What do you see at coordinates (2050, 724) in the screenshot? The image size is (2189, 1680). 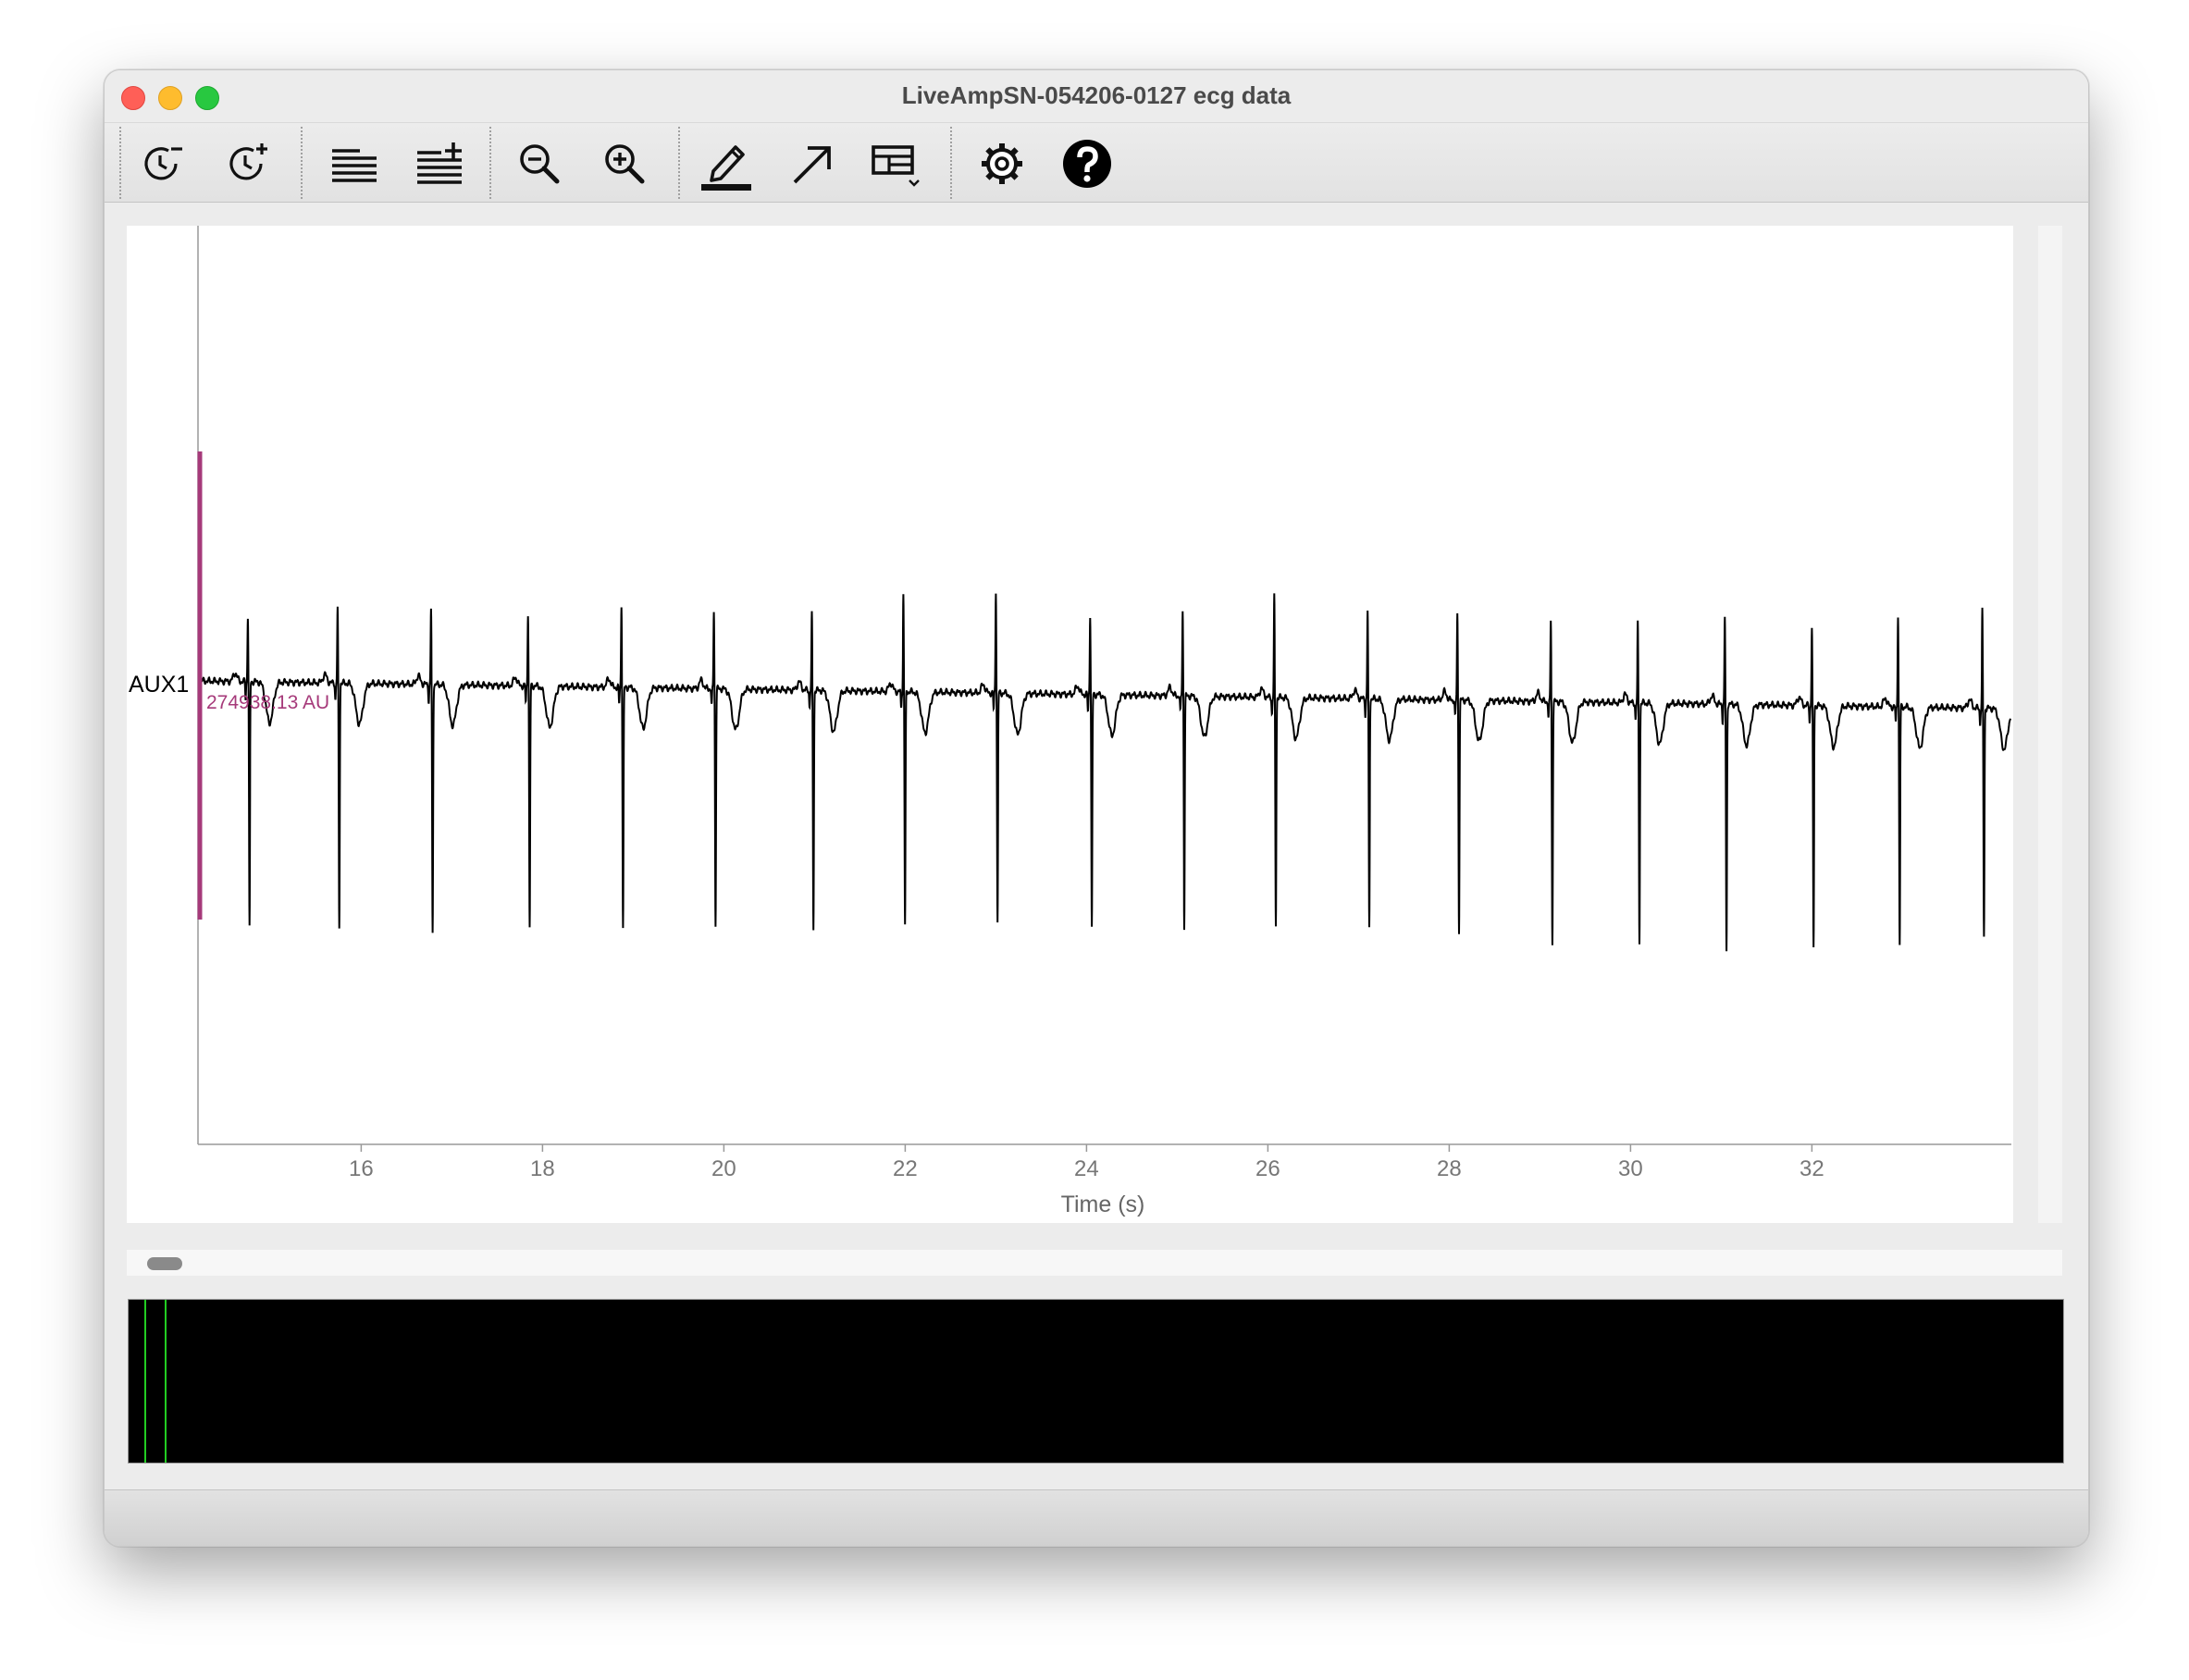 I see `vertical-scrollbar` at bounding box center [2050, 724].